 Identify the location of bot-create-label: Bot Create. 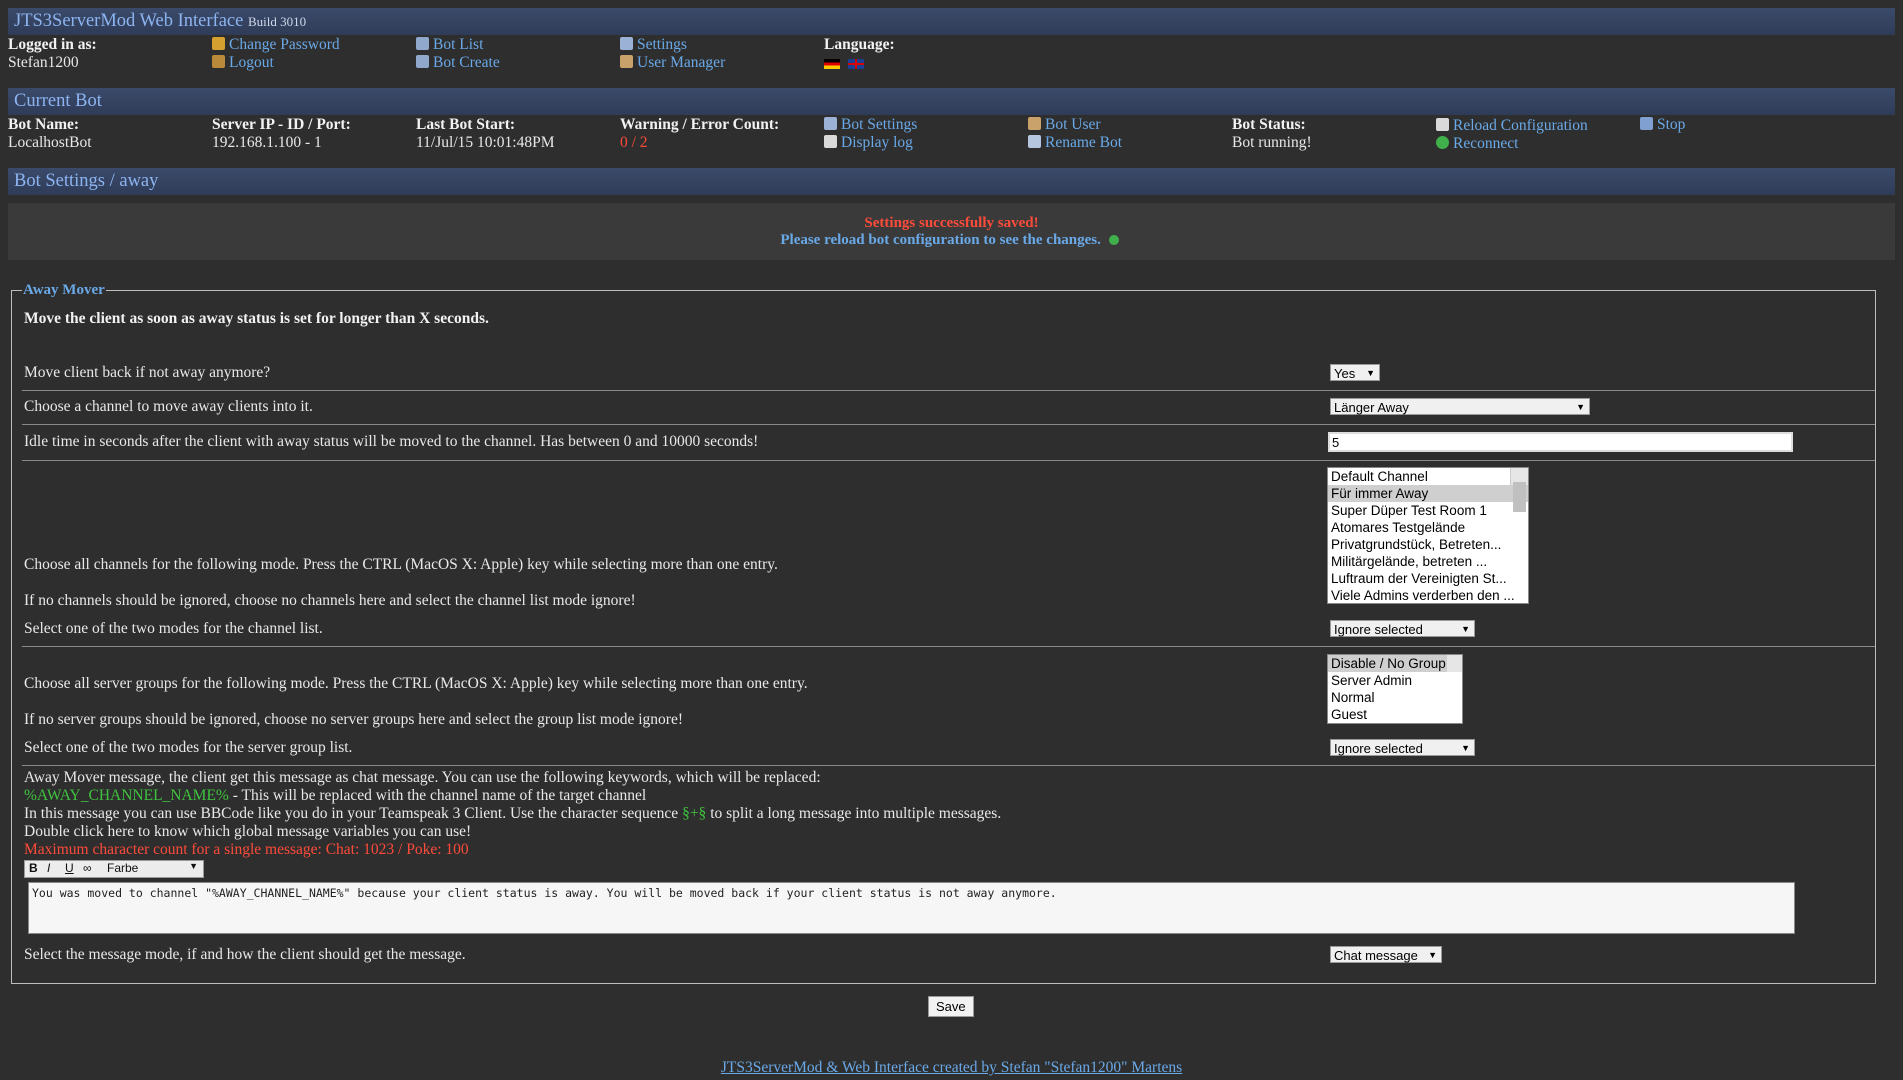
(466, 62).